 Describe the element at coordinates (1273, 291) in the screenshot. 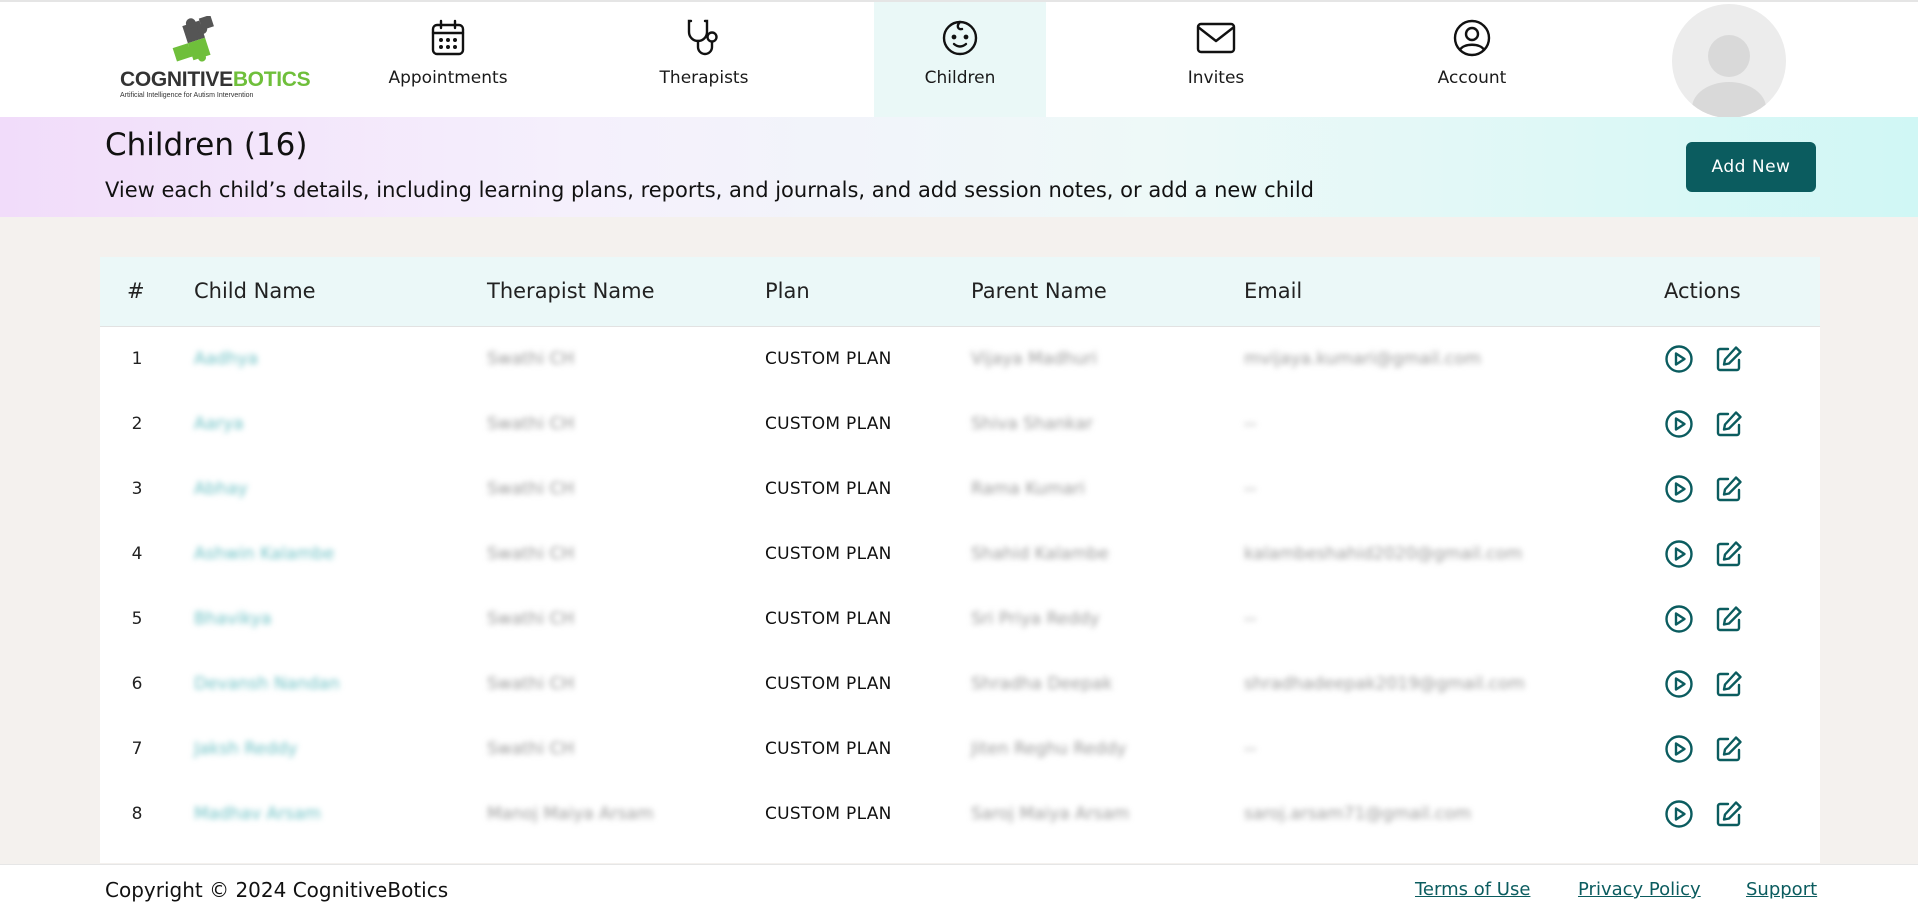

I see `column-header-email: Email` at that location.